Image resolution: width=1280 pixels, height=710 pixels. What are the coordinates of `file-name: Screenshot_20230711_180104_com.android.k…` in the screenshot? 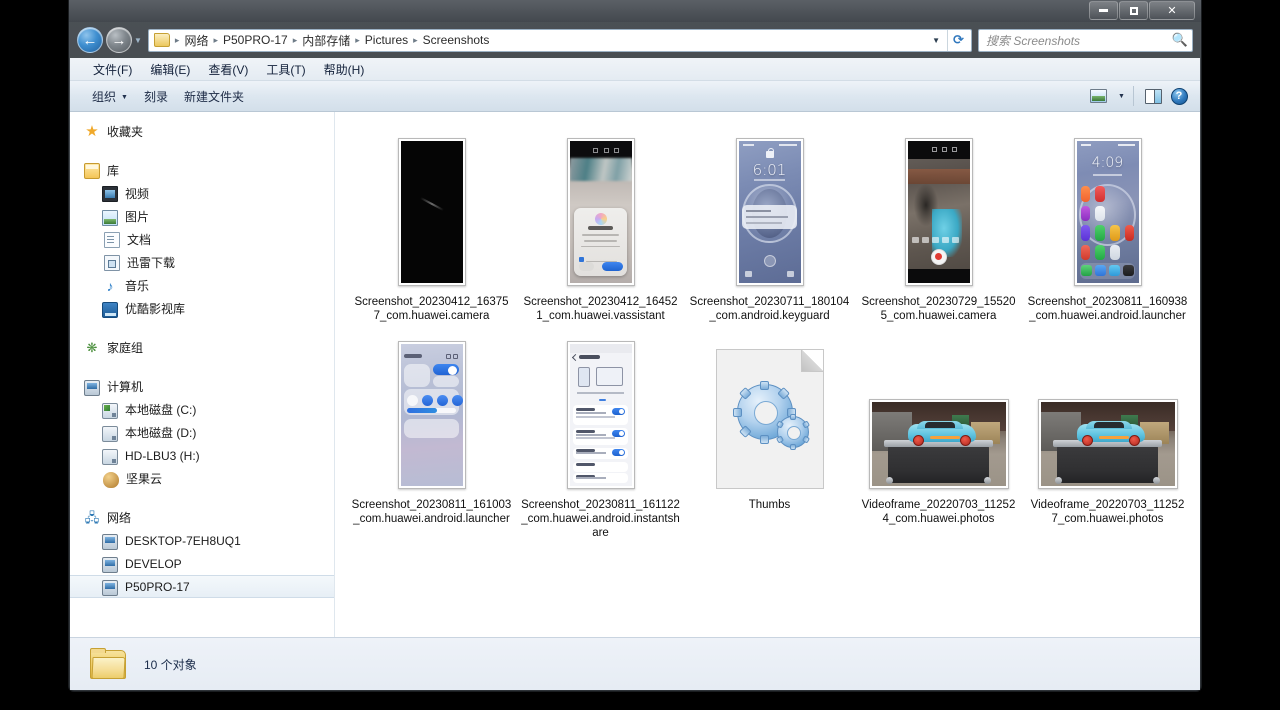 It's located at (769, 309).